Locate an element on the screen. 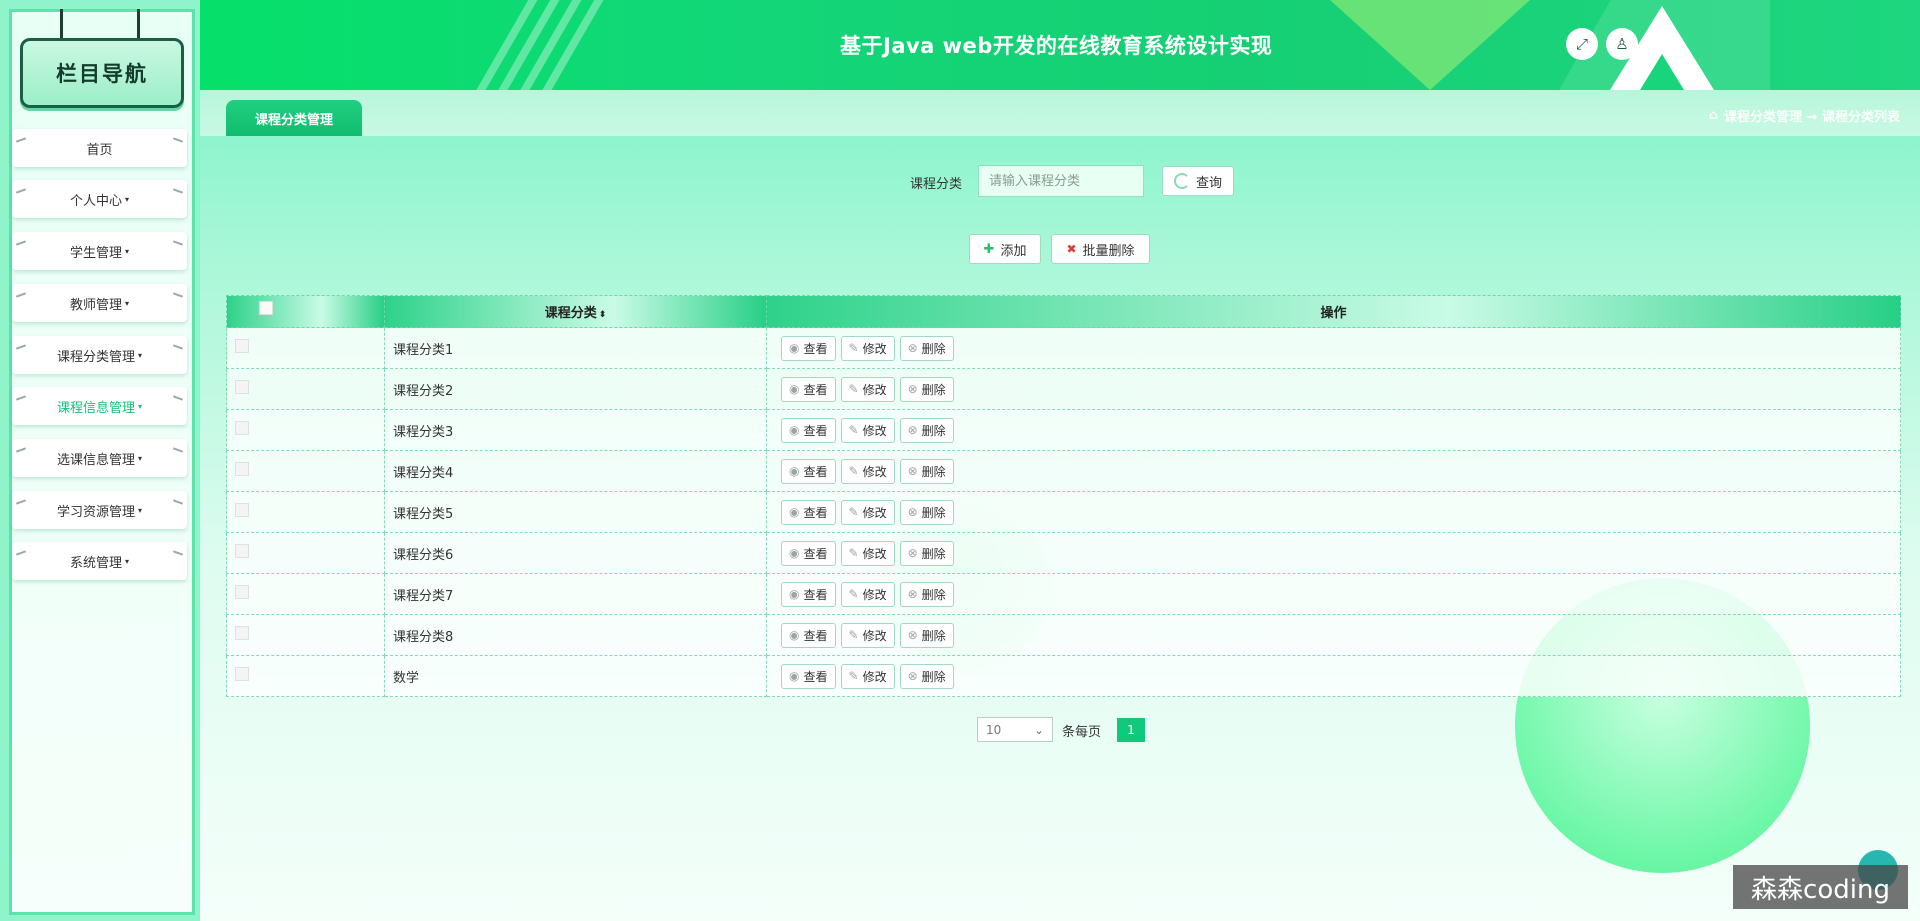 The image size is (1920, 921). home-icon: ⌂ is located at coordinates (1713, 115).